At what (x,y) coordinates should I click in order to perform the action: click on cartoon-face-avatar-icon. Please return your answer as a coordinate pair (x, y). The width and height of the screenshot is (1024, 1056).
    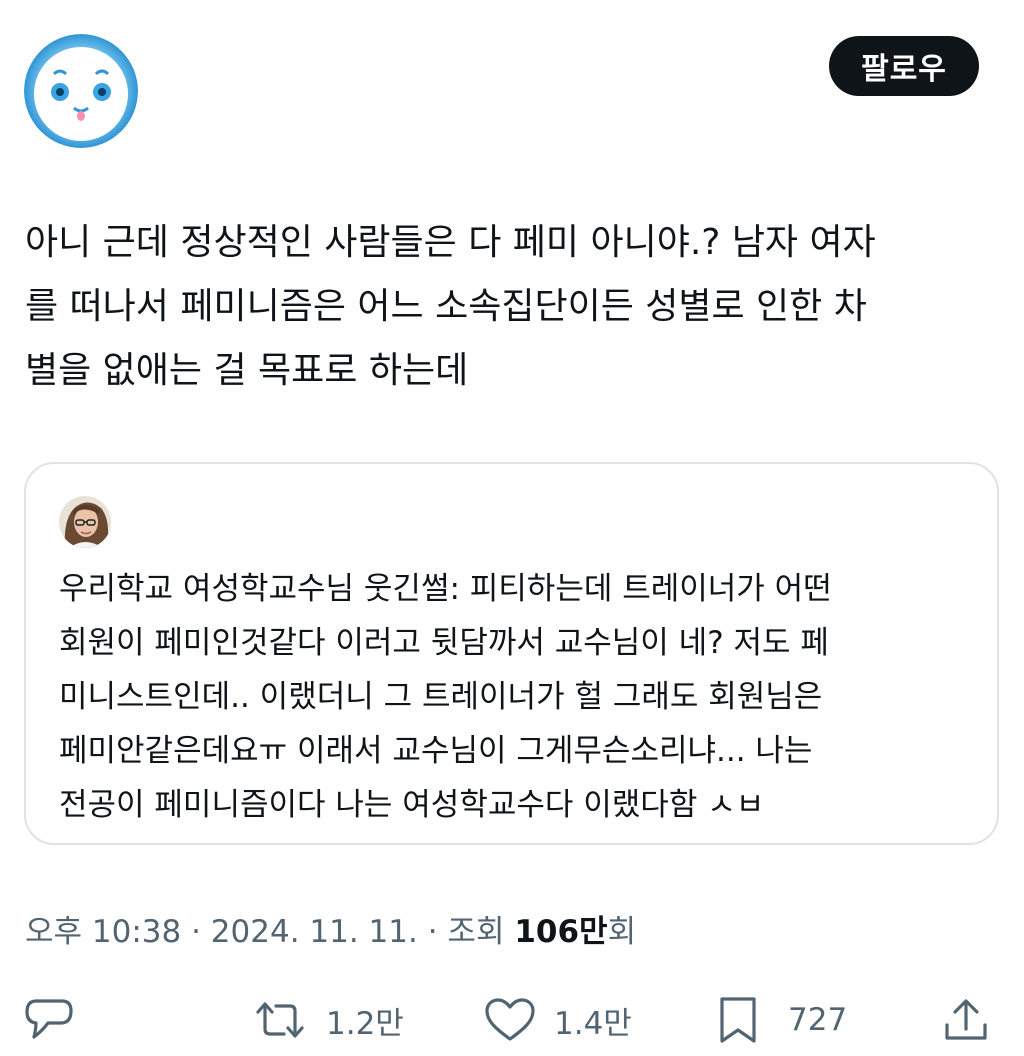
    Looking at the image, I should click on (81, 91).